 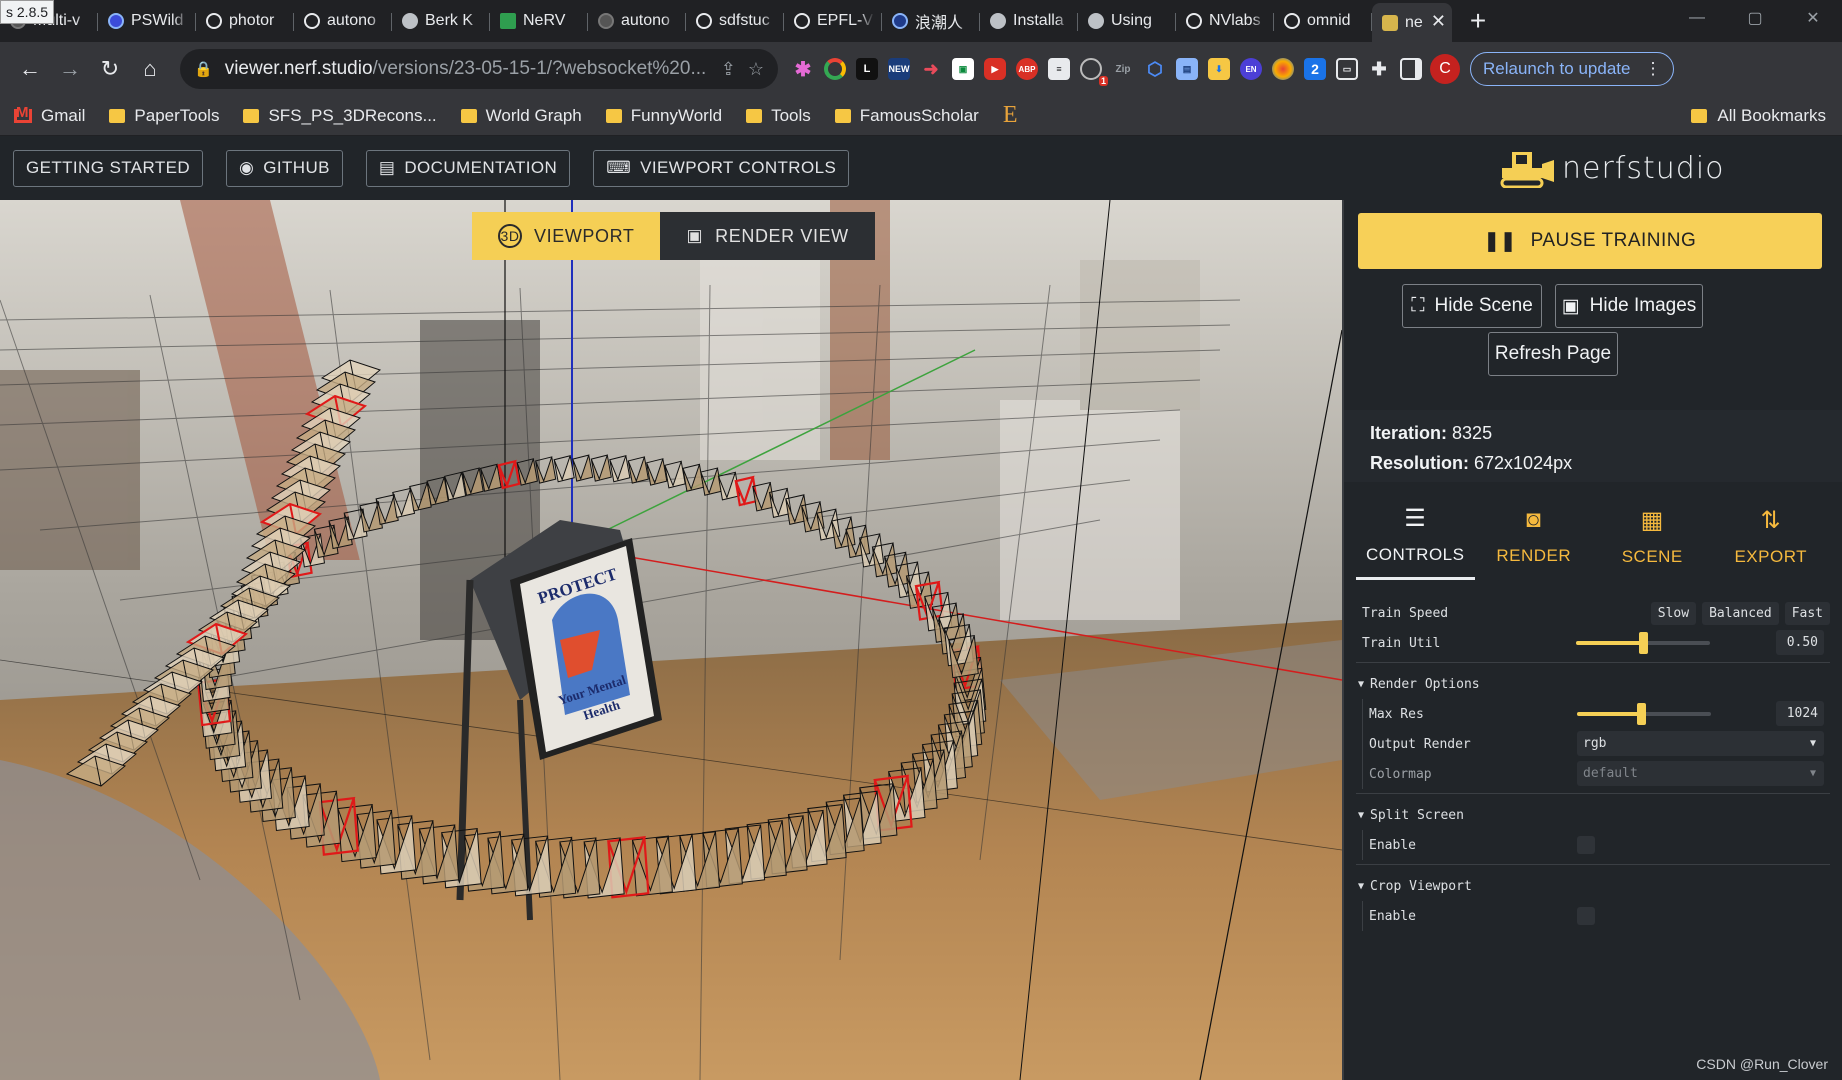 I want to click on extension-icon: 2, so click(x=1315, y=69).